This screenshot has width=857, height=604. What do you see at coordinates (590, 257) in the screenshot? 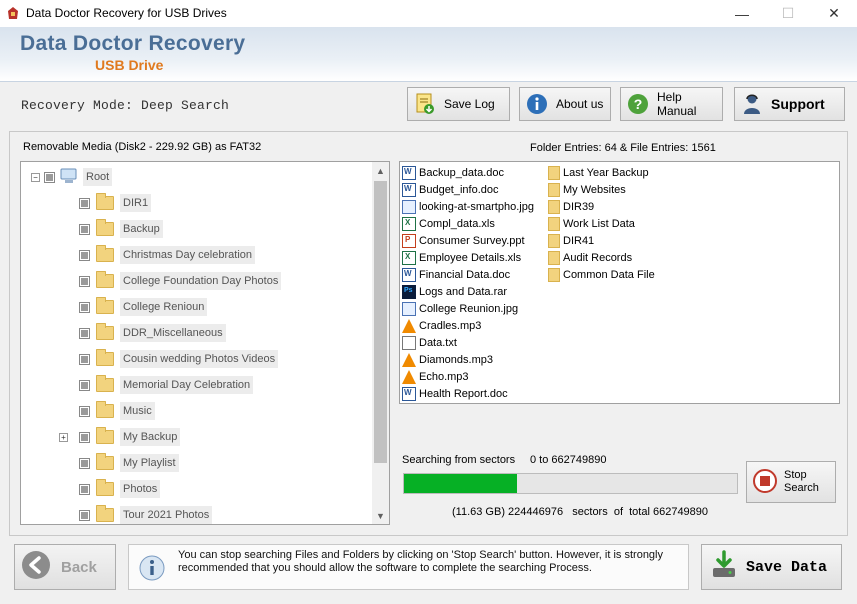
I see `folder-item: Audit Records` at bounding box center [590, 257].